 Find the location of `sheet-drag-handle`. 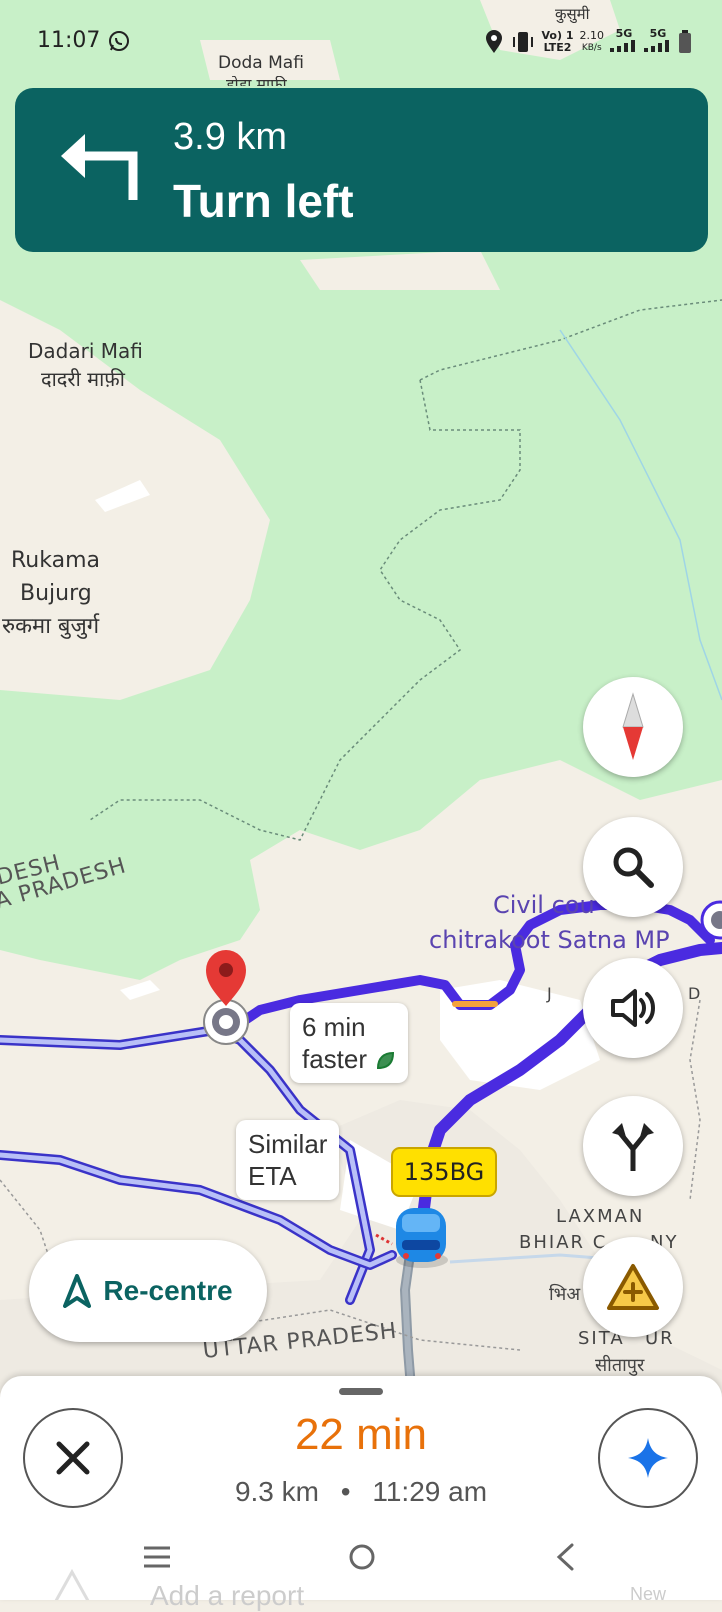

sheet-drag-handle is located at coordinates (361, 1391).